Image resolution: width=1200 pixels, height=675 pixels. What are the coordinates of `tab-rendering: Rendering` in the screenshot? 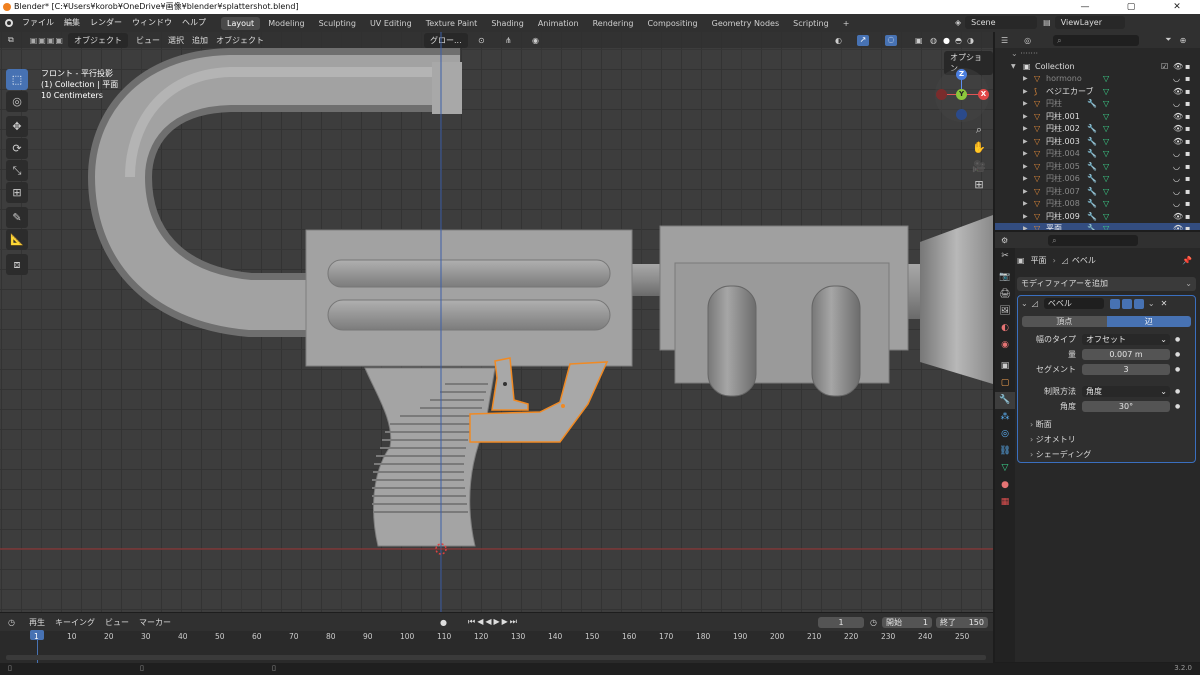 It's located at (613, 23).